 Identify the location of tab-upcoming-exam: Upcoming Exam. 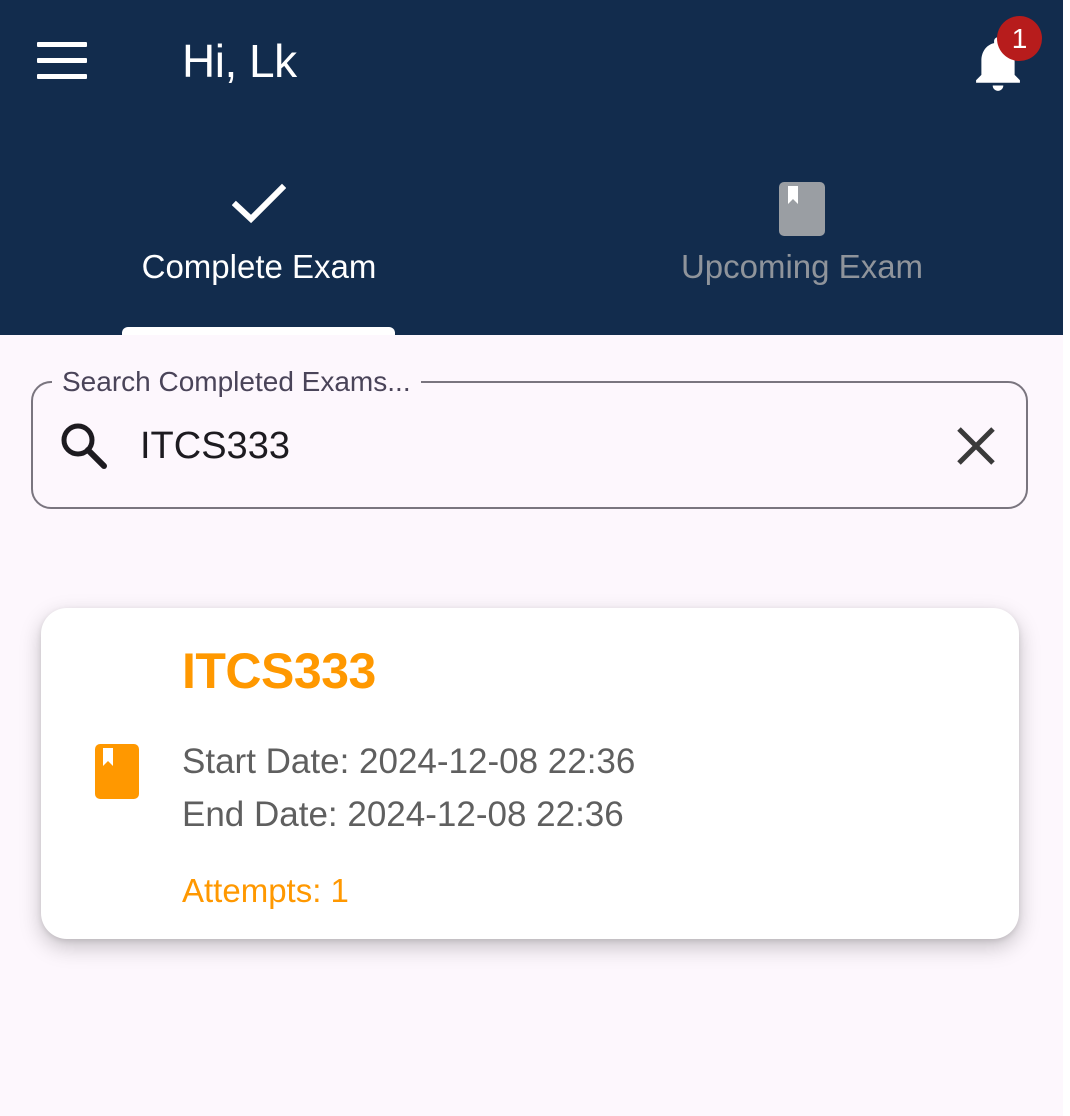
(802, 247).